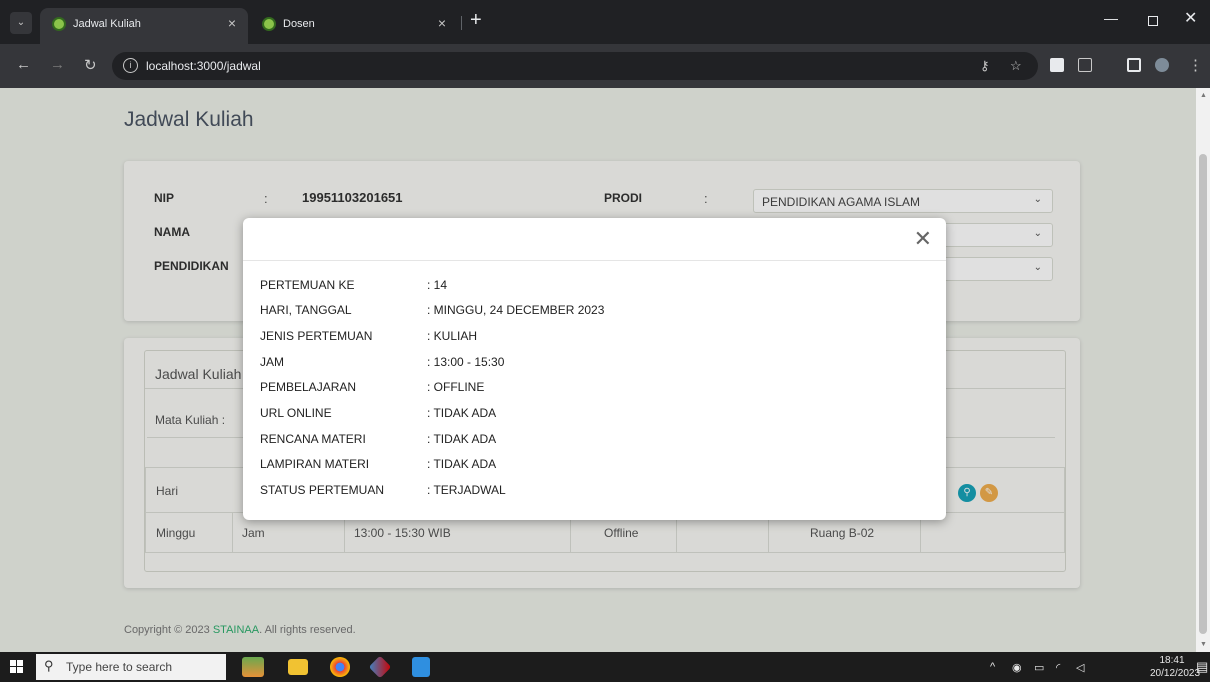 Image resolution: width=1210 pixels, height=682 pixels. I want to click on bookmark-star-icon: ☆, so click(1016, 66).